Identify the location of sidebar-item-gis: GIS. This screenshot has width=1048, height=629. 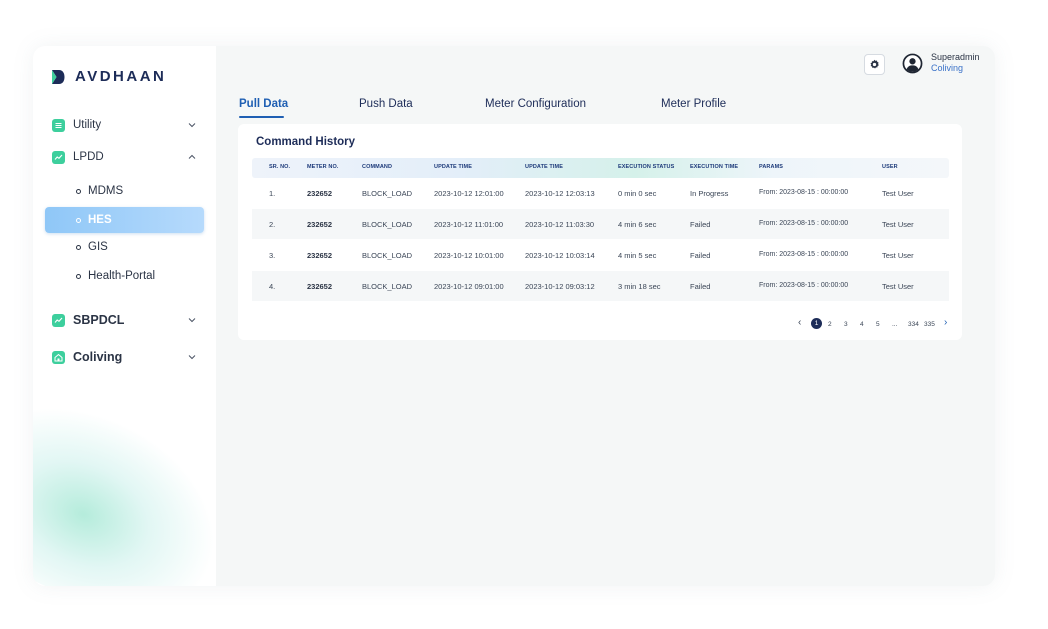
(124, 247).